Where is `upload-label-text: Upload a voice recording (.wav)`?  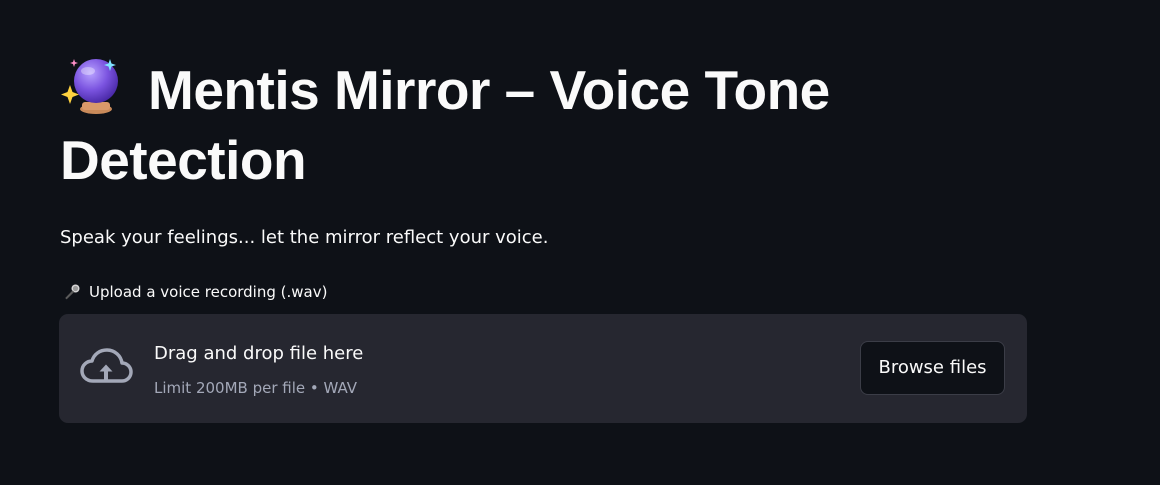 upload-label-text: Upload a voice recording (.wav) is located at coordinates (208, 292).